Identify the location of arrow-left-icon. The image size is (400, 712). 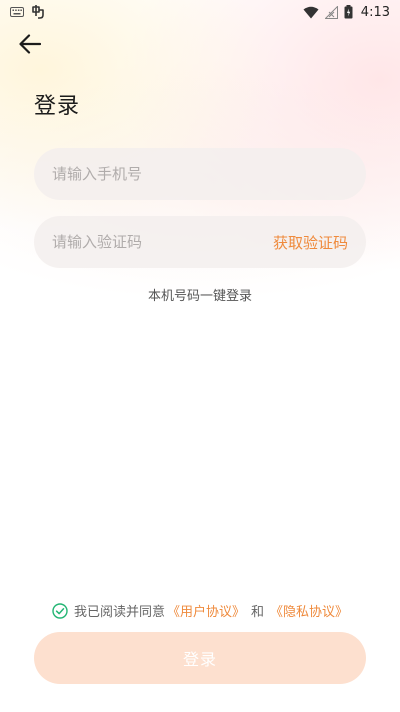
(30, 44).